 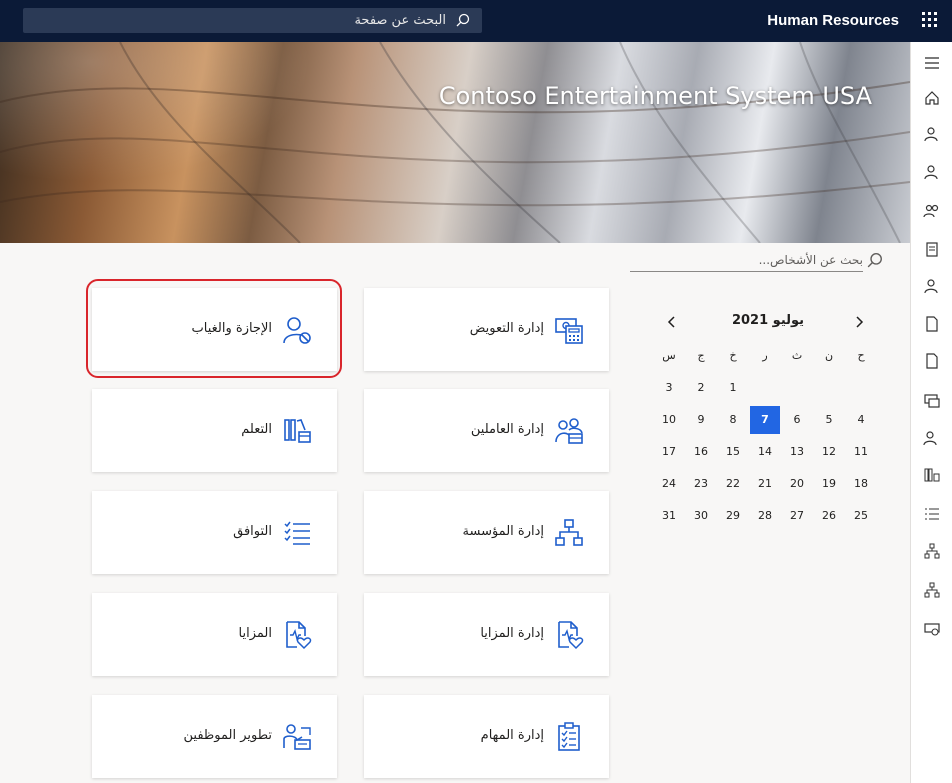 I want to click on calendar-day: 14, so click(x=765, y=452).